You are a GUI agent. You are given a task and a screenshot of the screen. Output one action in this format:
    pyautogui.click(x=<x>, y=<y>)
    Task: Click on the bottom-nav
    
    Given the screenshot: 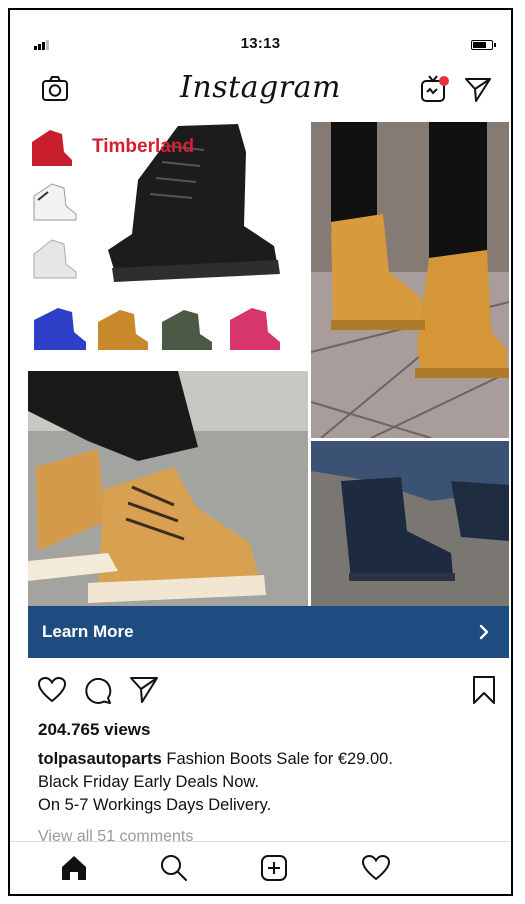 What is the action you would take?
    pyautogui.click(x=260, y=867)
    